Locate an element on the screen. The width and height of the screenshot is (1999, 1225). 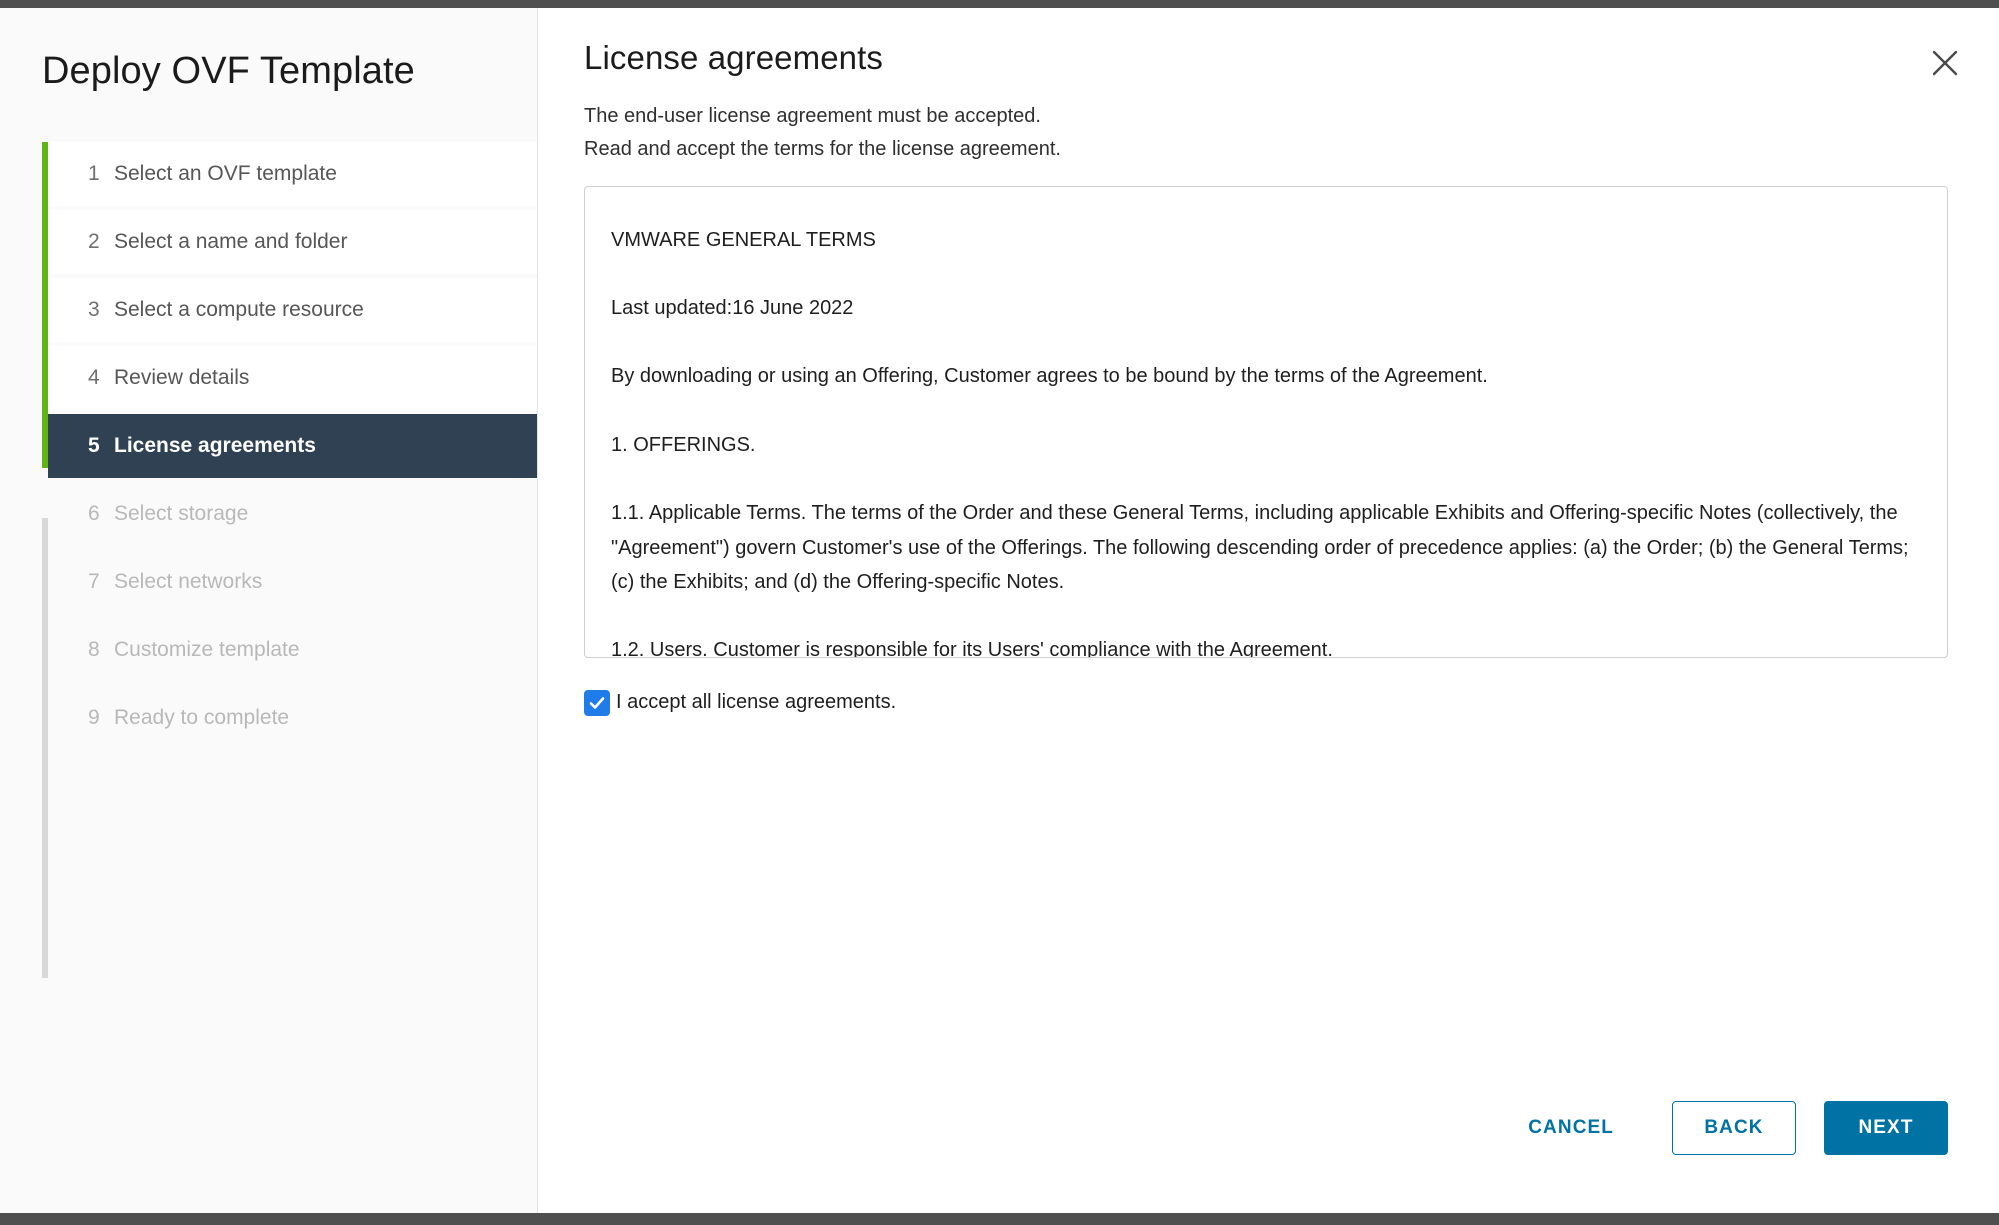
accept-license-label: I accept all license agreements. is located at coordinates (756, 702).